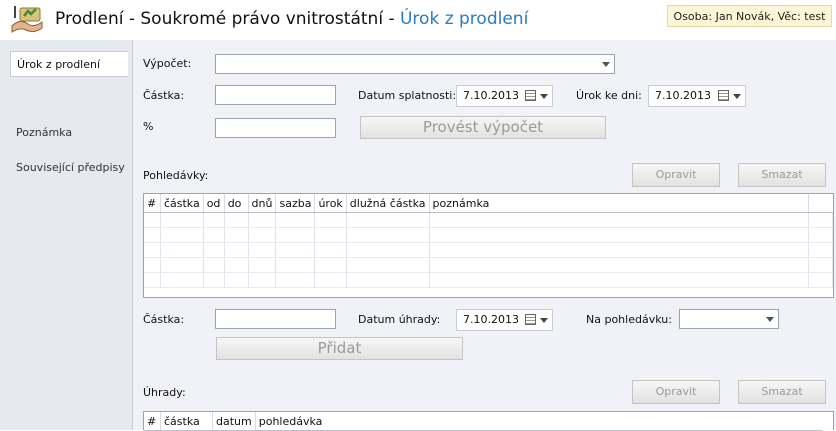 This screenshot has width=836, height=431. Describe the element at coordinates (415, 64) in the screenshot. I see `vypocet-select` at that location.